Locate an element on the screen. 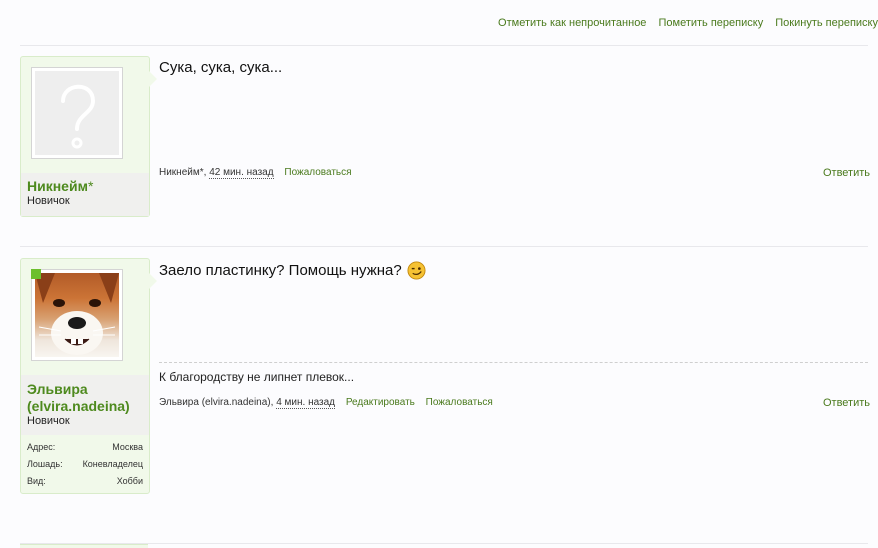  user-info: Эльвира (elvira.nadeina) Новичок is located at coordinates (85, 405).